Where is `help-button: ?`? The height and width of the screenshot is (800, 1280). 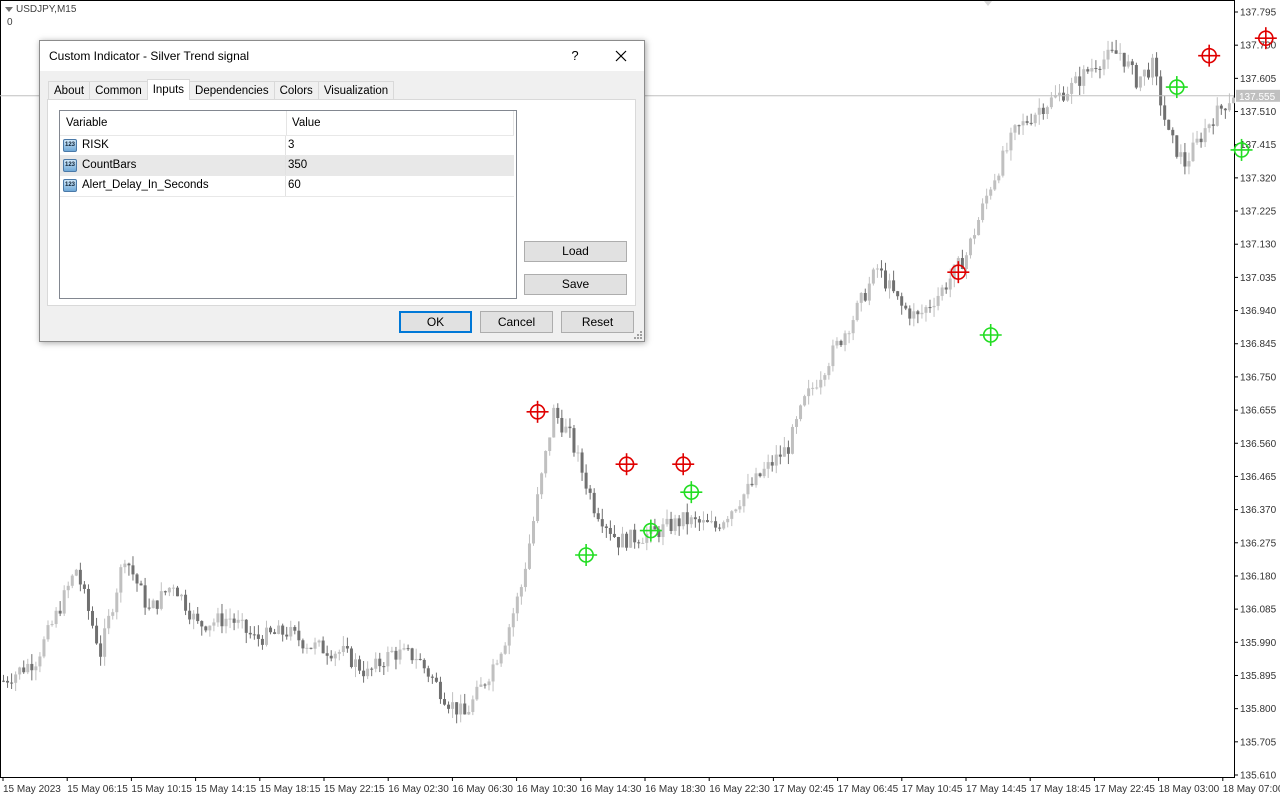
help-button: ? is located at coordinates (575, 56).